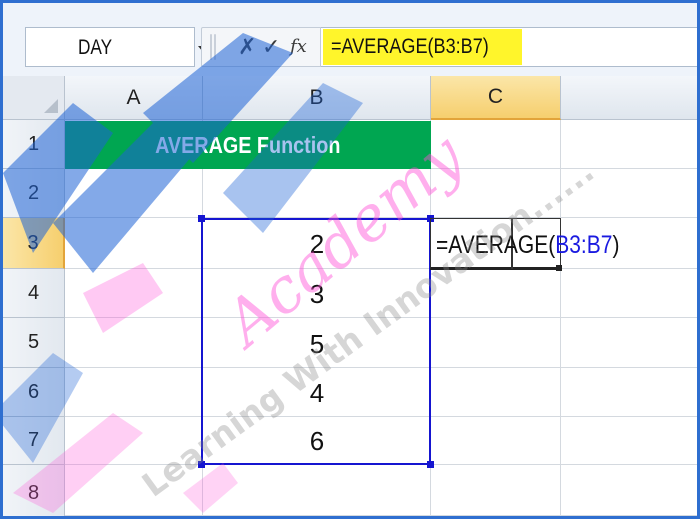  What do you see at coordinates (271, 47) in the screenshot?
I see `enter-icon: ✓` at bounding box center [271, 47].